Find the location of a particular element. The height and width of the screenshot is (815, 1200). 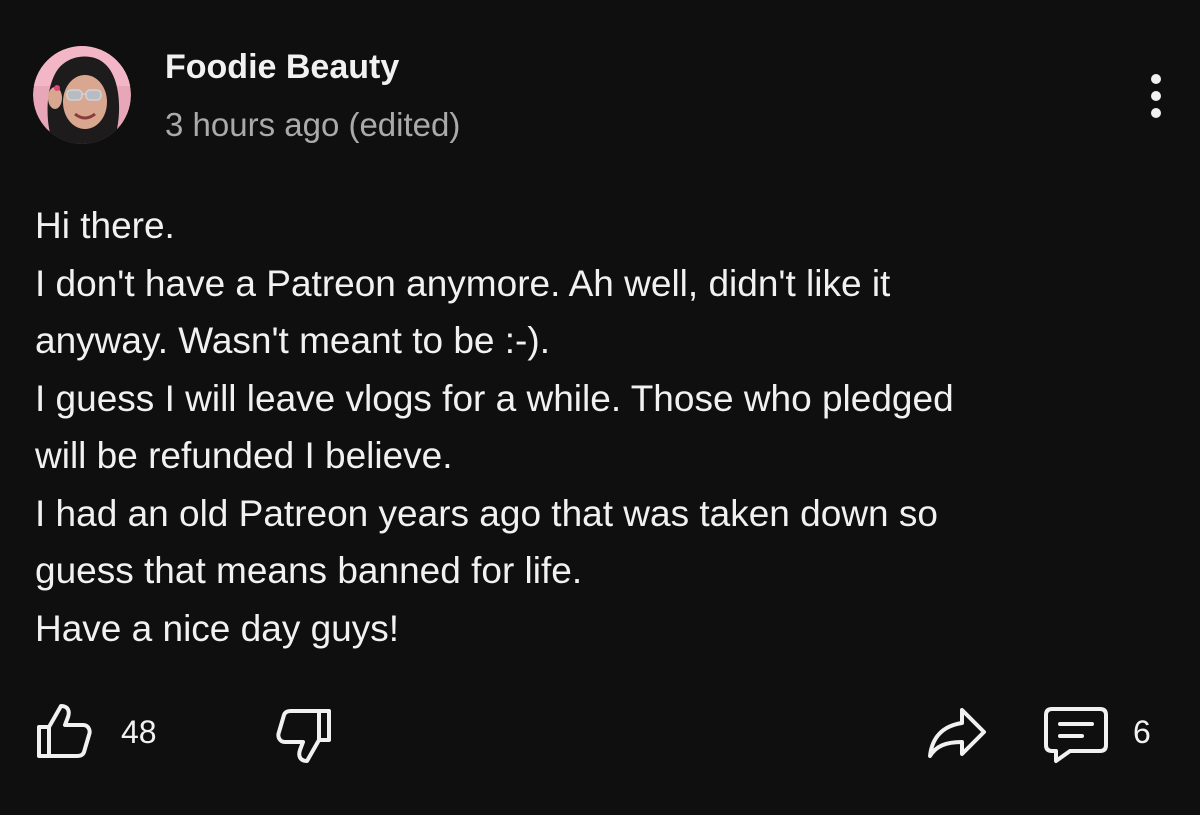

avatar is located at coordinates (82, 95).